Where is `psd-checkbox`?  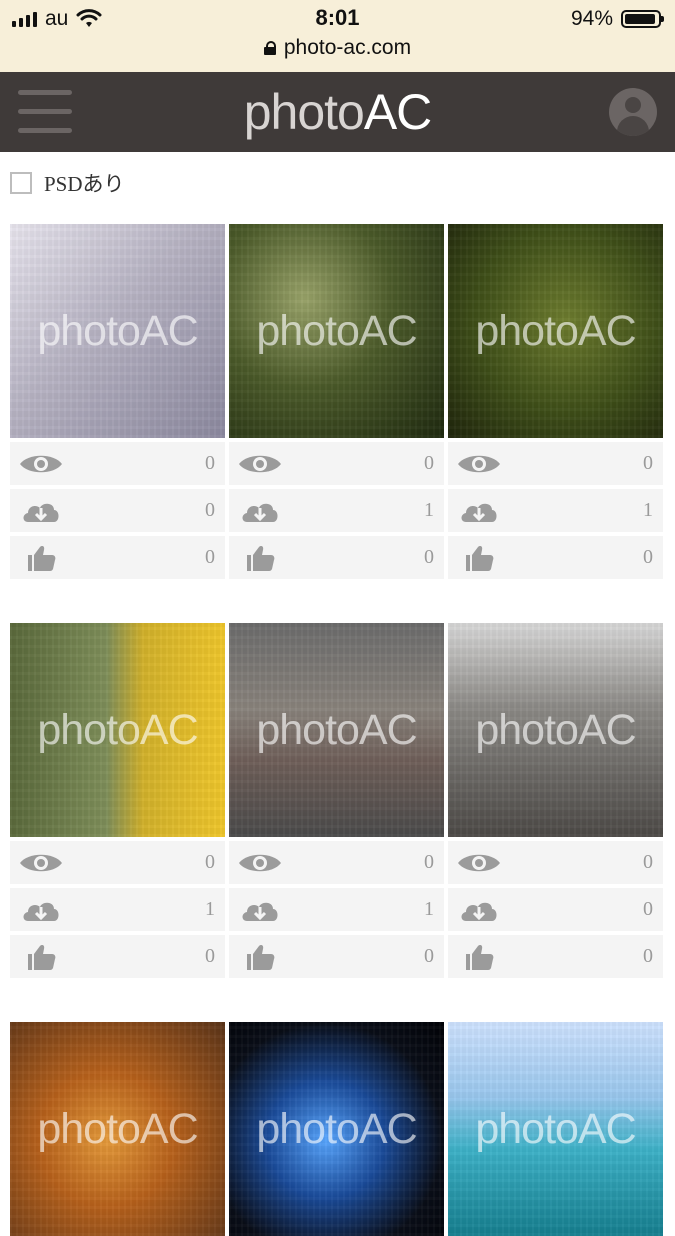 psd-checkbox is located at coordinates (21, 183).